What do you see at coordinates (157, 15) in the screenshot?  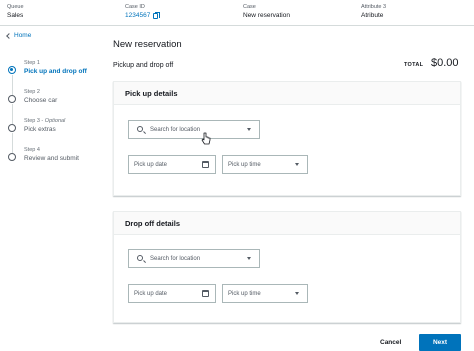 I see `copy-icon` at bounding box center [157, 15].